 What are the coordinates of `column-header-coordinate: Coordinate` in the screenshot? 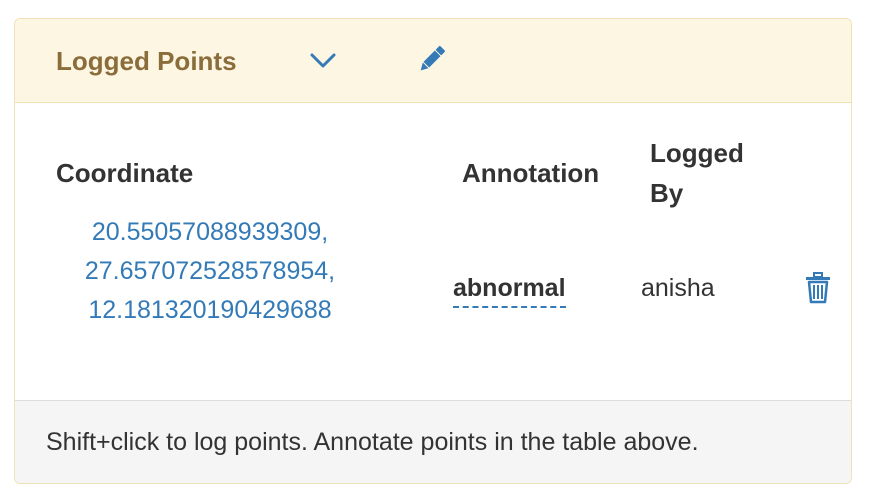 It's located at (125, 173).